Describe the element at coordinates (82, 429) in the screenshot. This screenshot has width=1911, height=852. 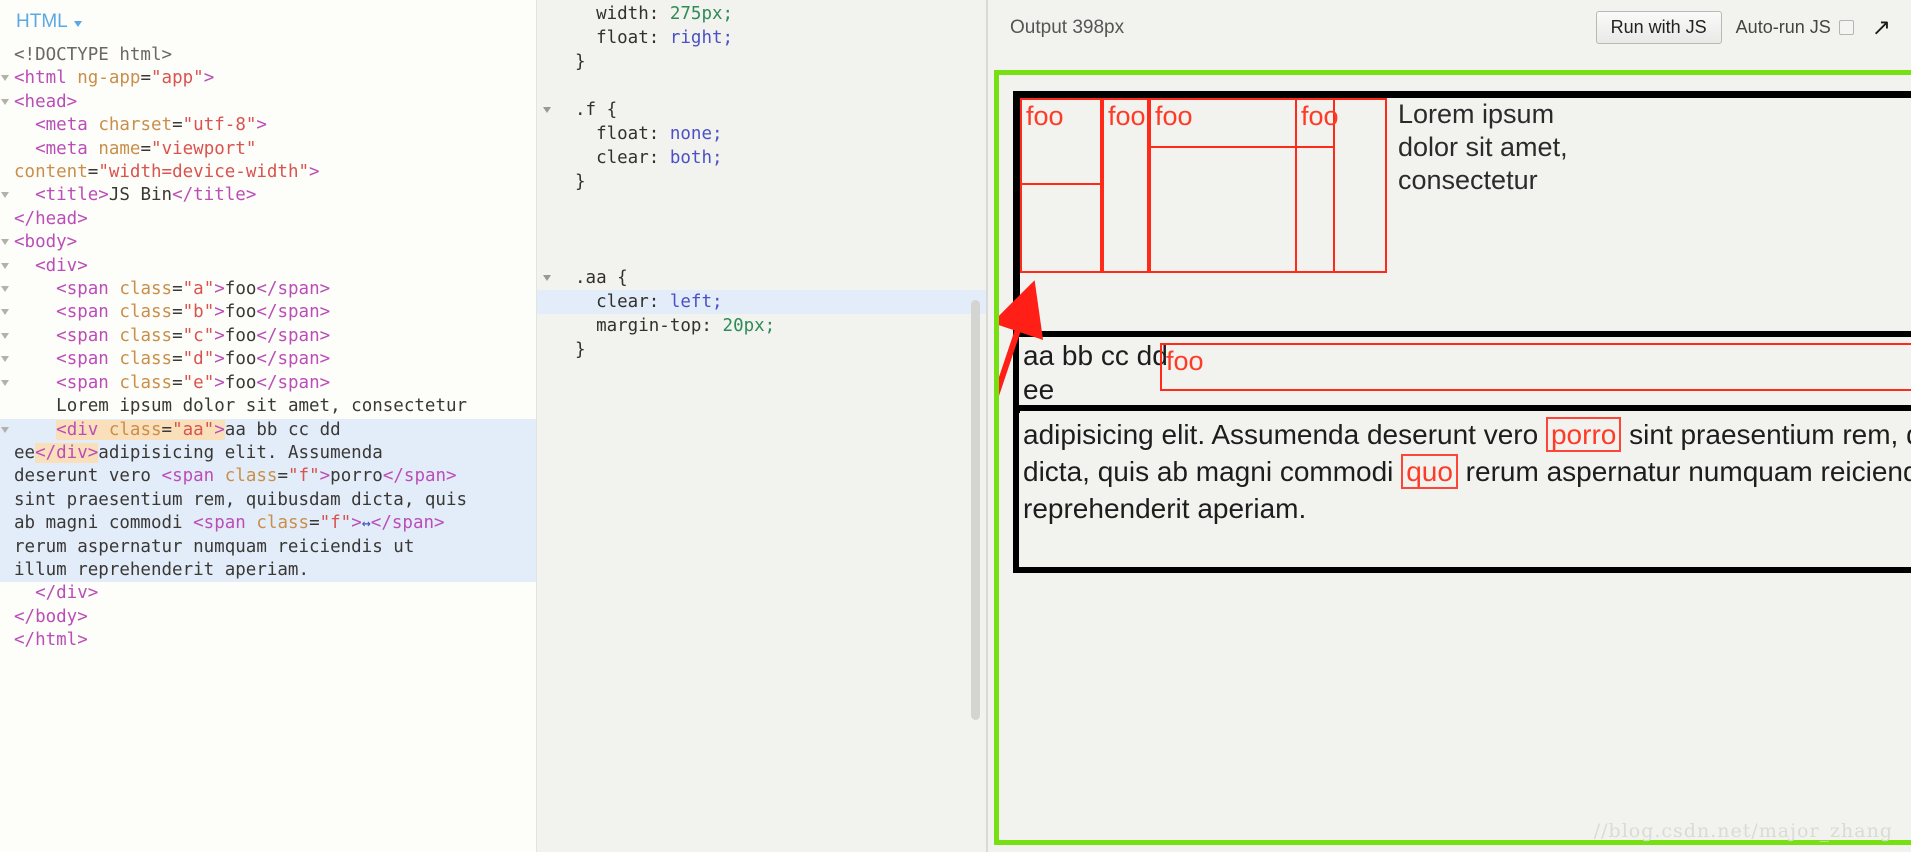
I see `code-lt: <div` at that location.